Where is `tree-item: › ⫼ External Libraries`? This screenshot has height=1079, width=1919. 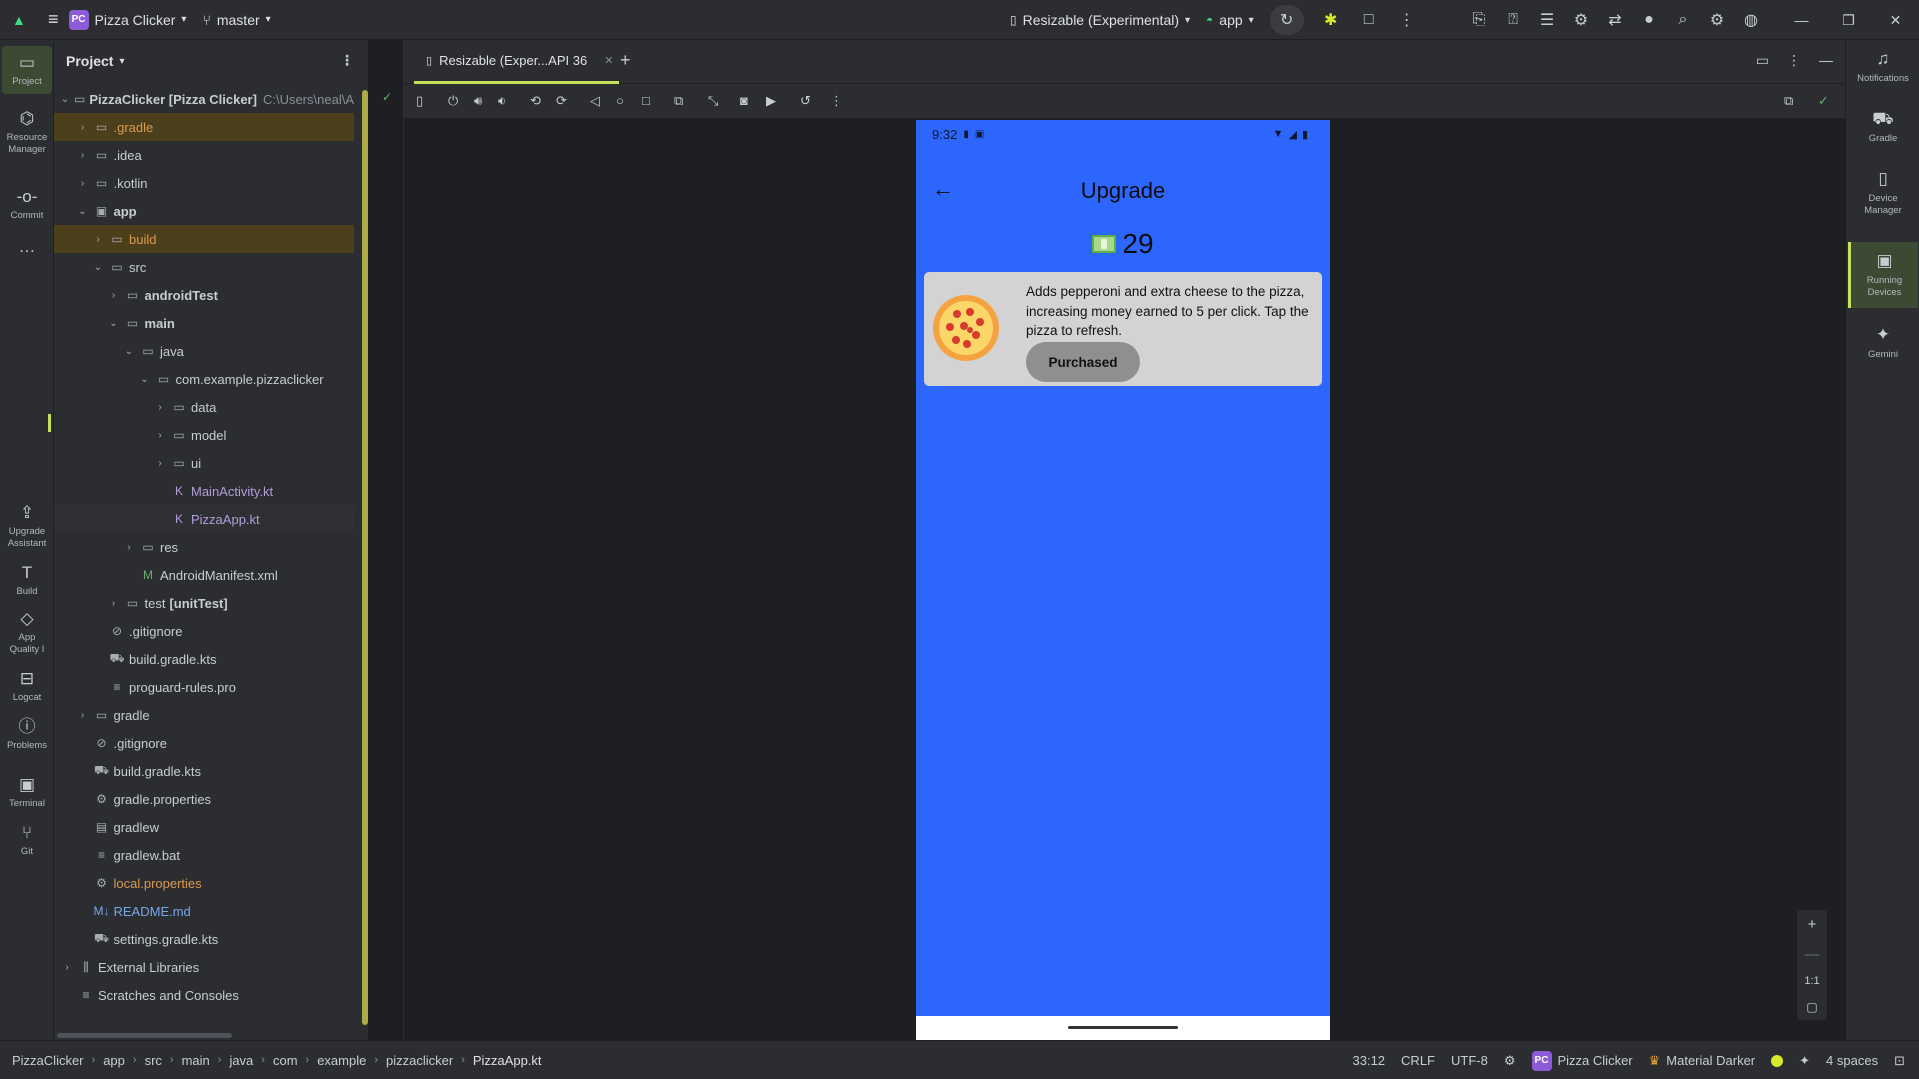 tree-item: › ⫼ External Libraries is located at coordinates (204, 967).